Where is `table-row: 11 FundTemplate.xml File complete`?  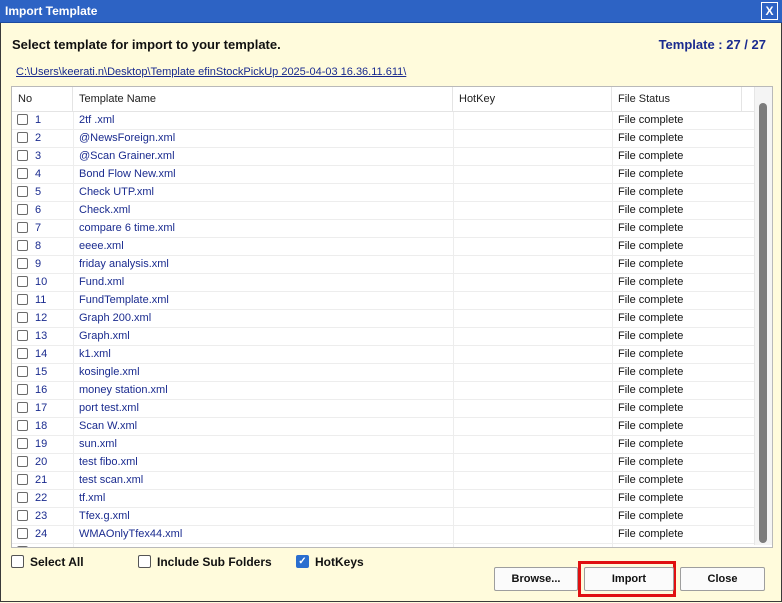 table-row: 11 FundTemplate.xml File complete is located at coordinates (383, 301).